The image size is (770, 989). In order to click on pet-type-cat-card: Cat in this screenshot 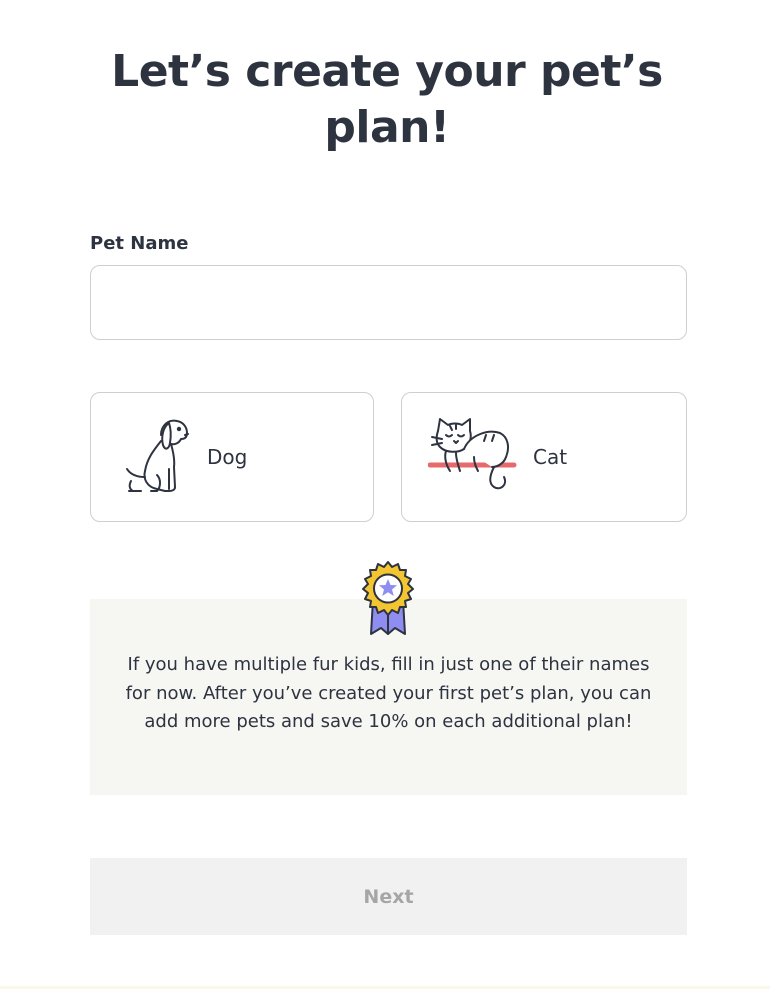, I will do `click(544, 457)`.